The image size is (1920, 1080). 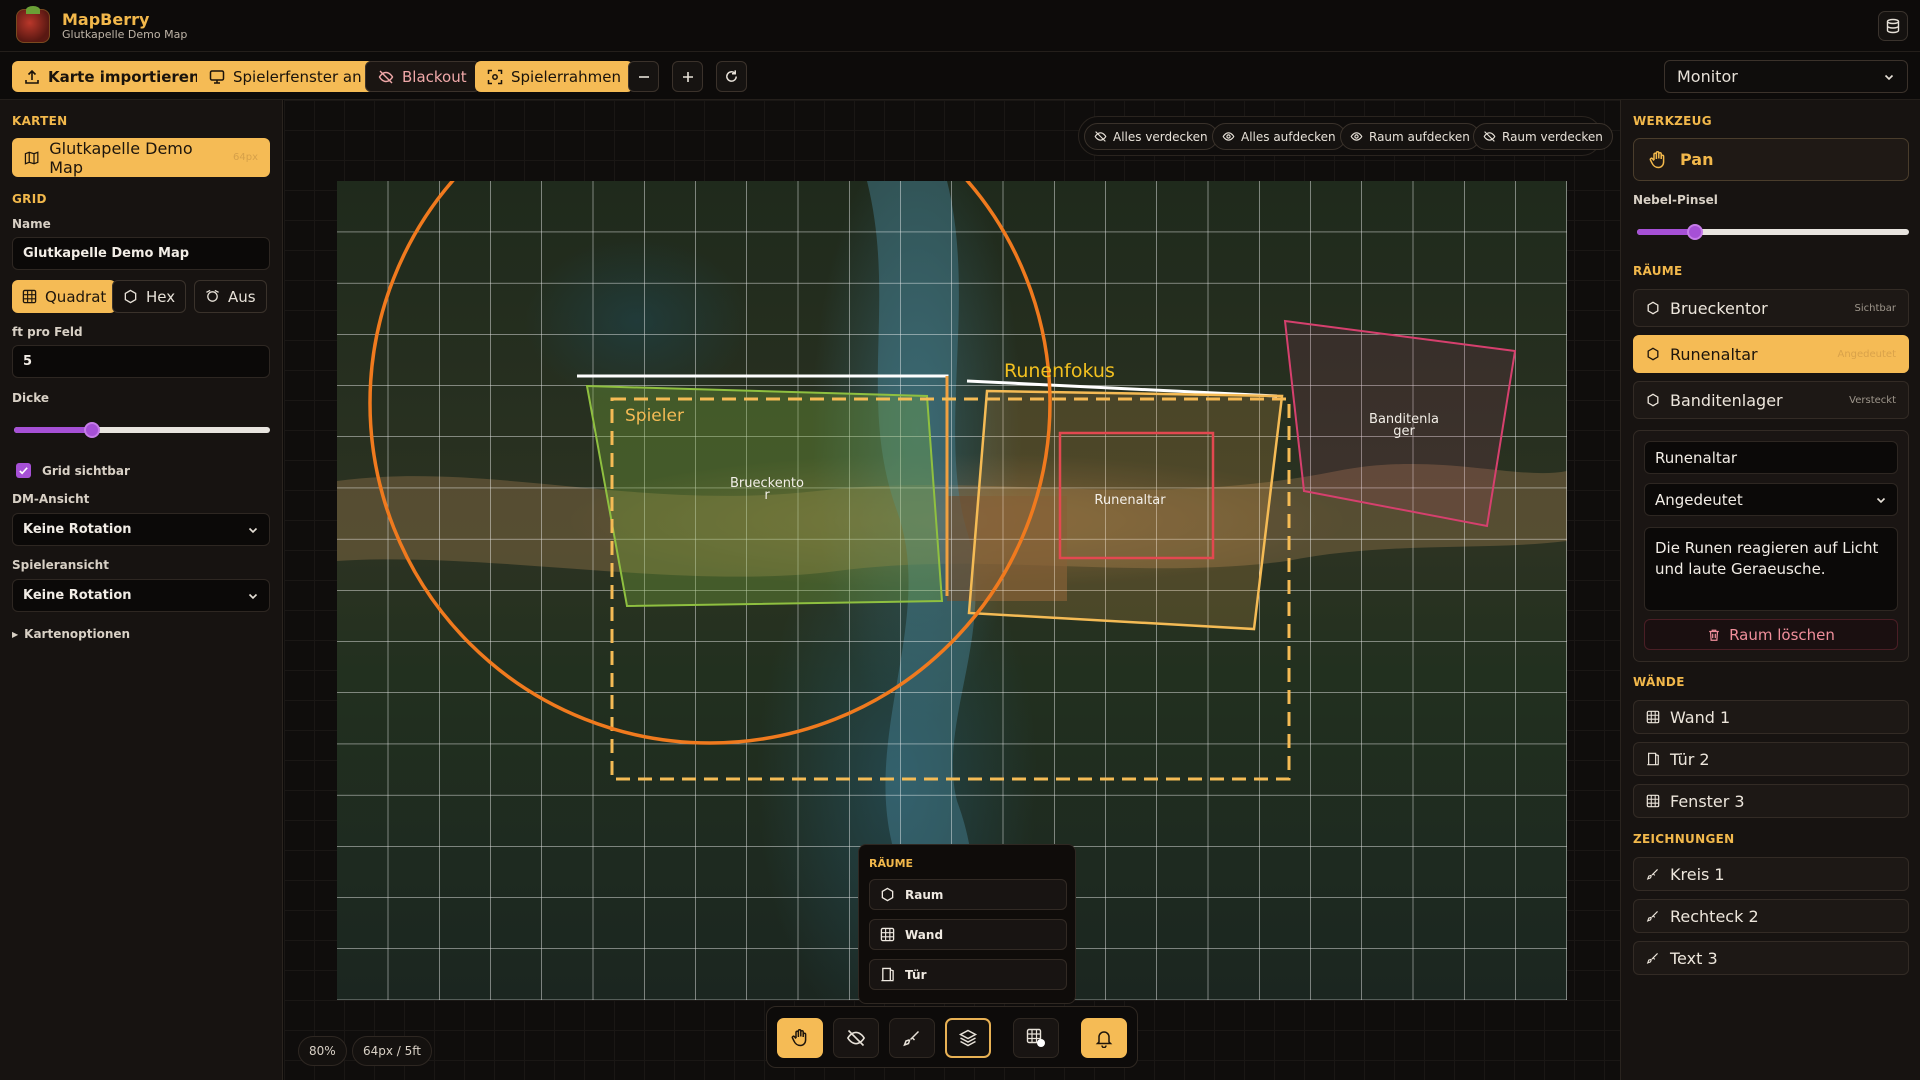 I want to click on hide-room-label: Raum verdecken, so click(x=1552, y=136).